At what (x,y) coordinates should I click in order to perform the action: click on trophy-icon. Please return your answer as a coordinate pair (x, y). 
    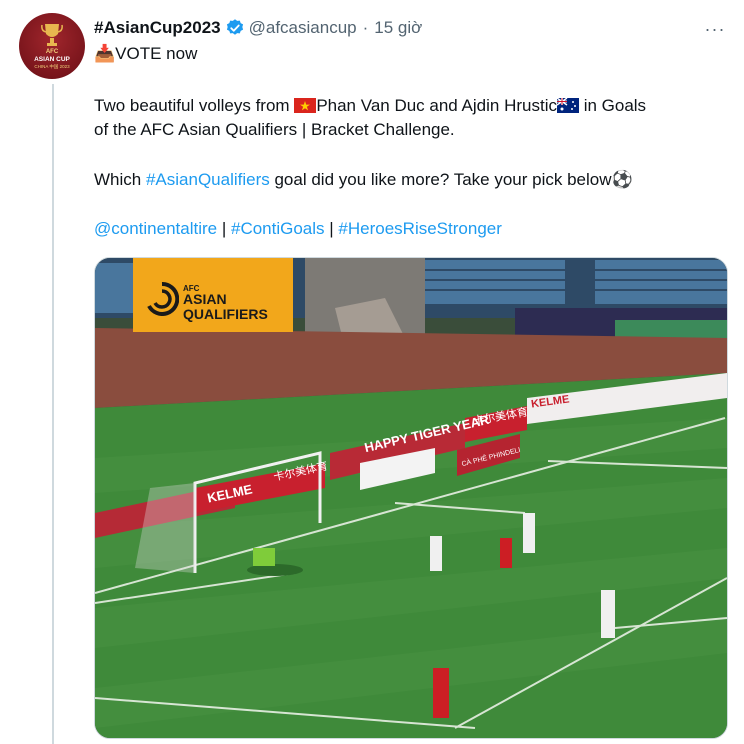
    Looking at the image, I should click on (52, 35).